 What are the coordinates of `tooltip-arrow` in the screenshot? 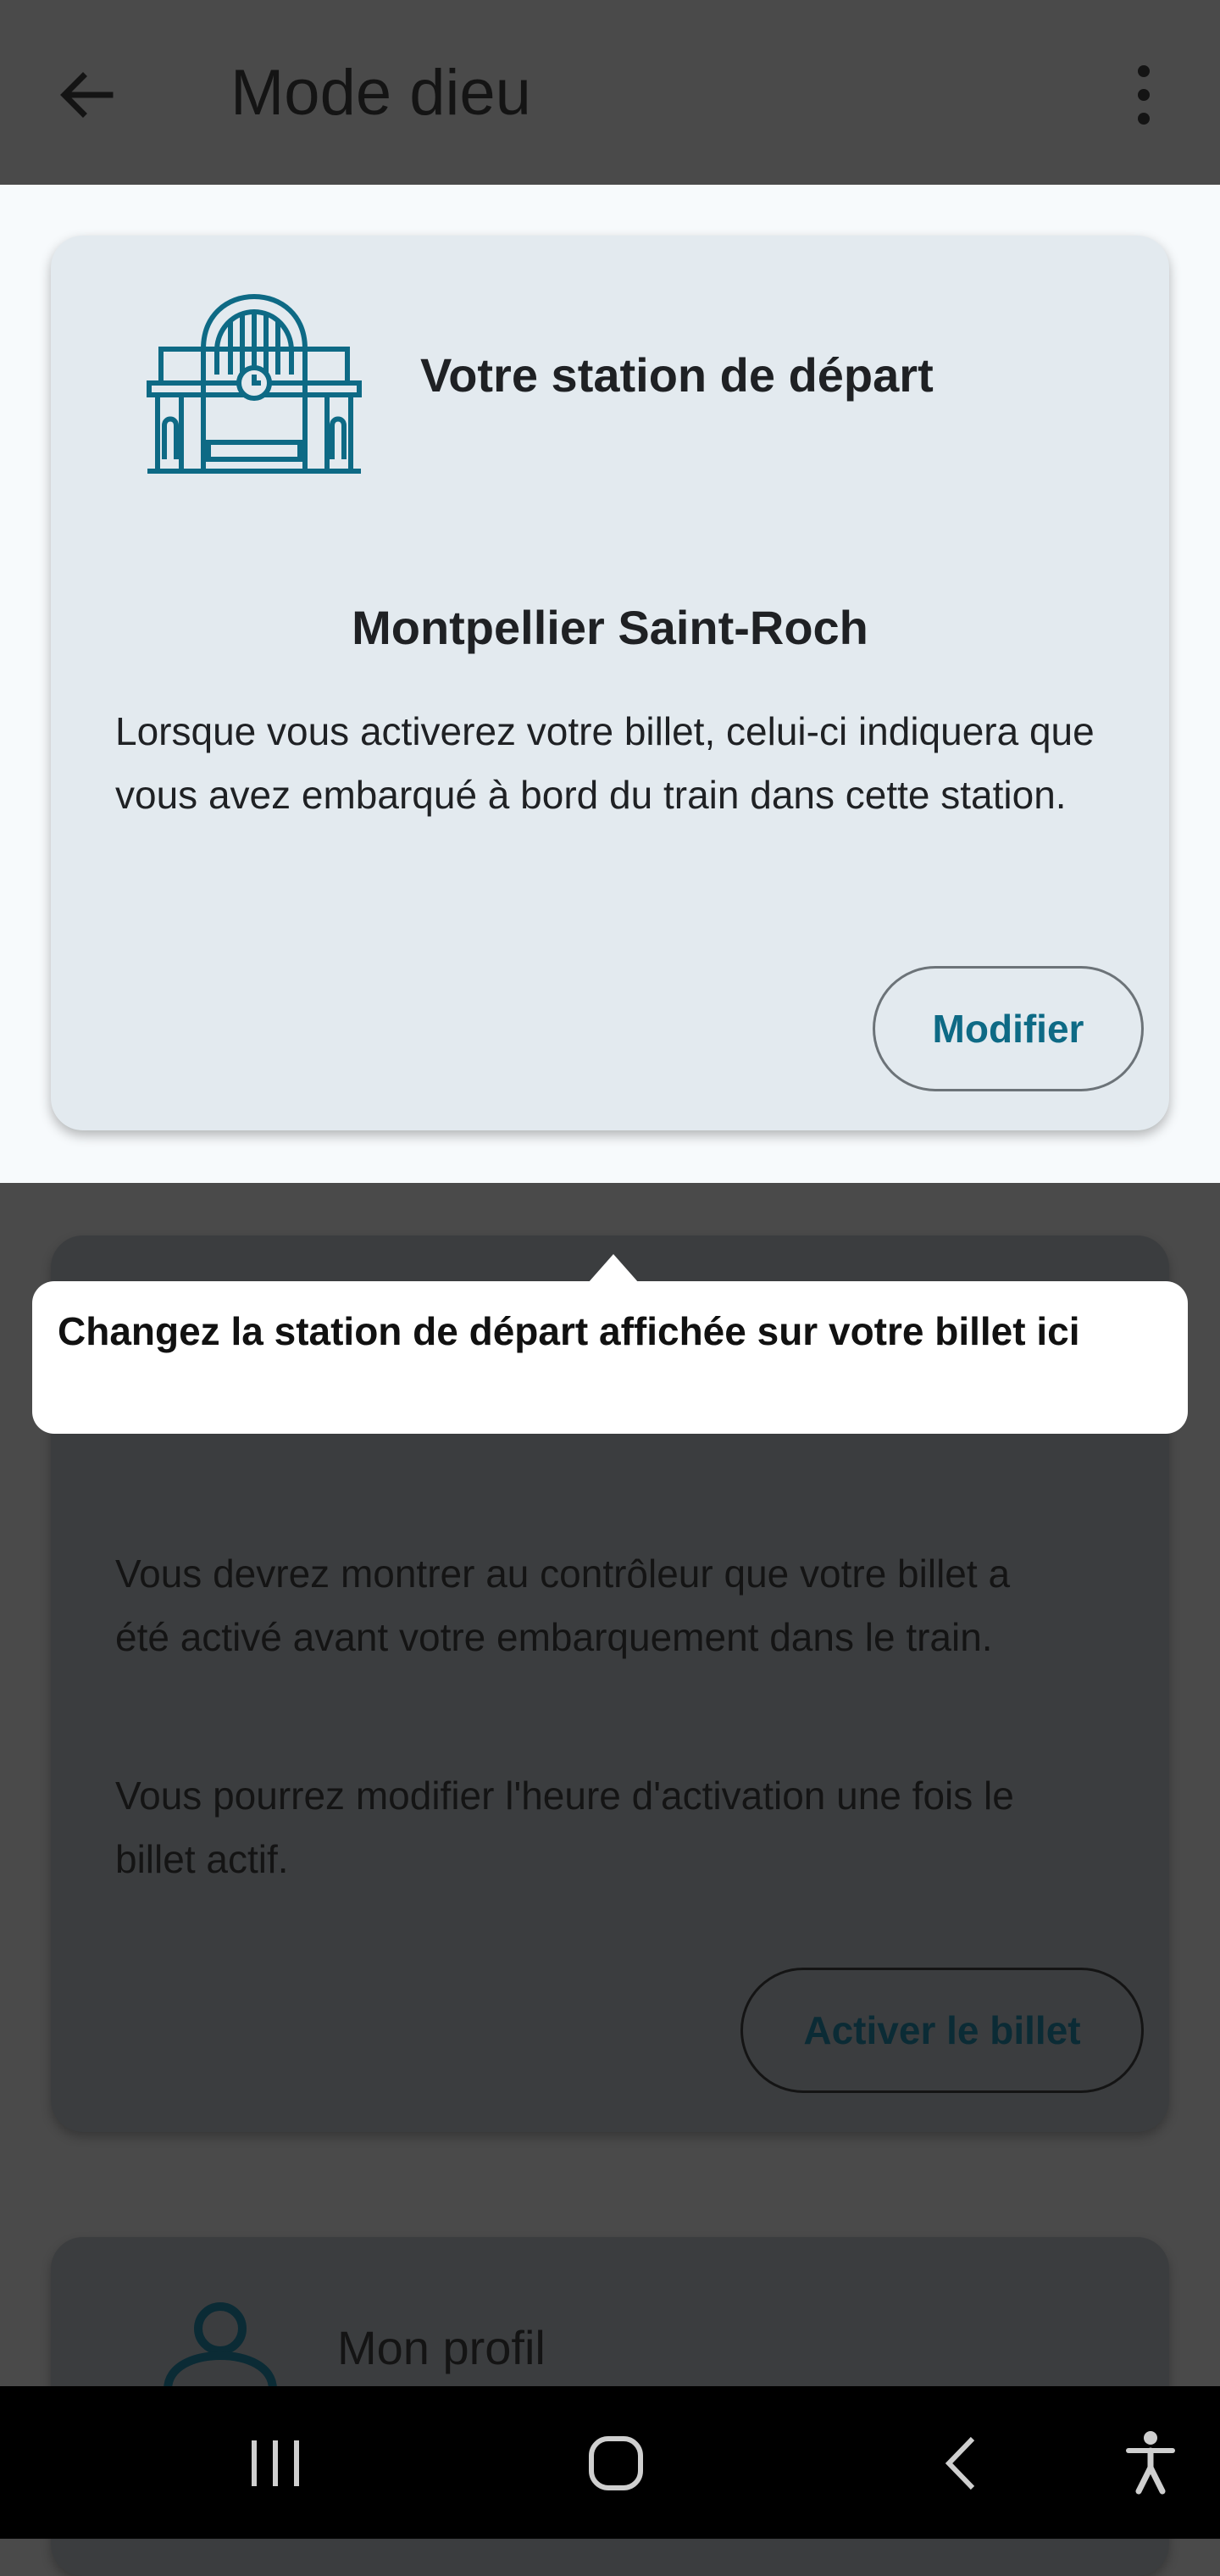 It's located at (613, 1268).